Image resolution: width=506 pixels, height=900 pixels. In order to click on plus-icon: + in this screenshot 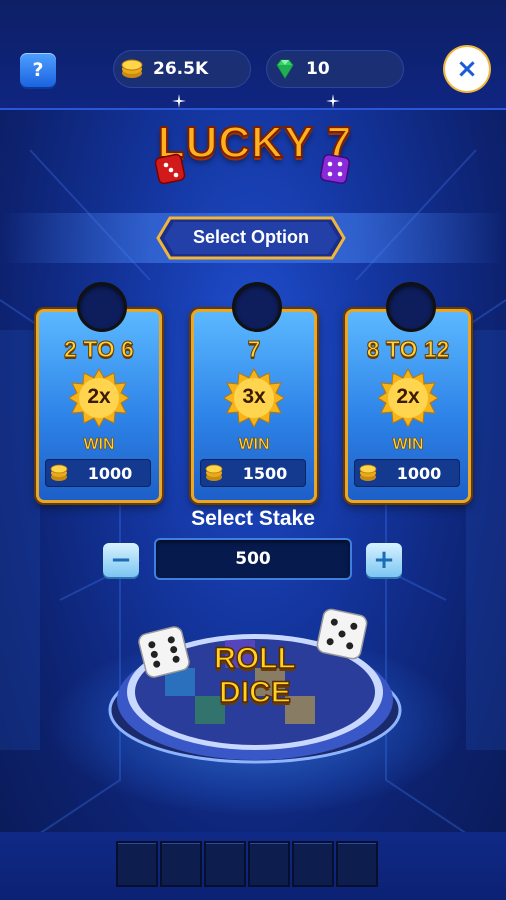, I will do `click(384, 560)`.